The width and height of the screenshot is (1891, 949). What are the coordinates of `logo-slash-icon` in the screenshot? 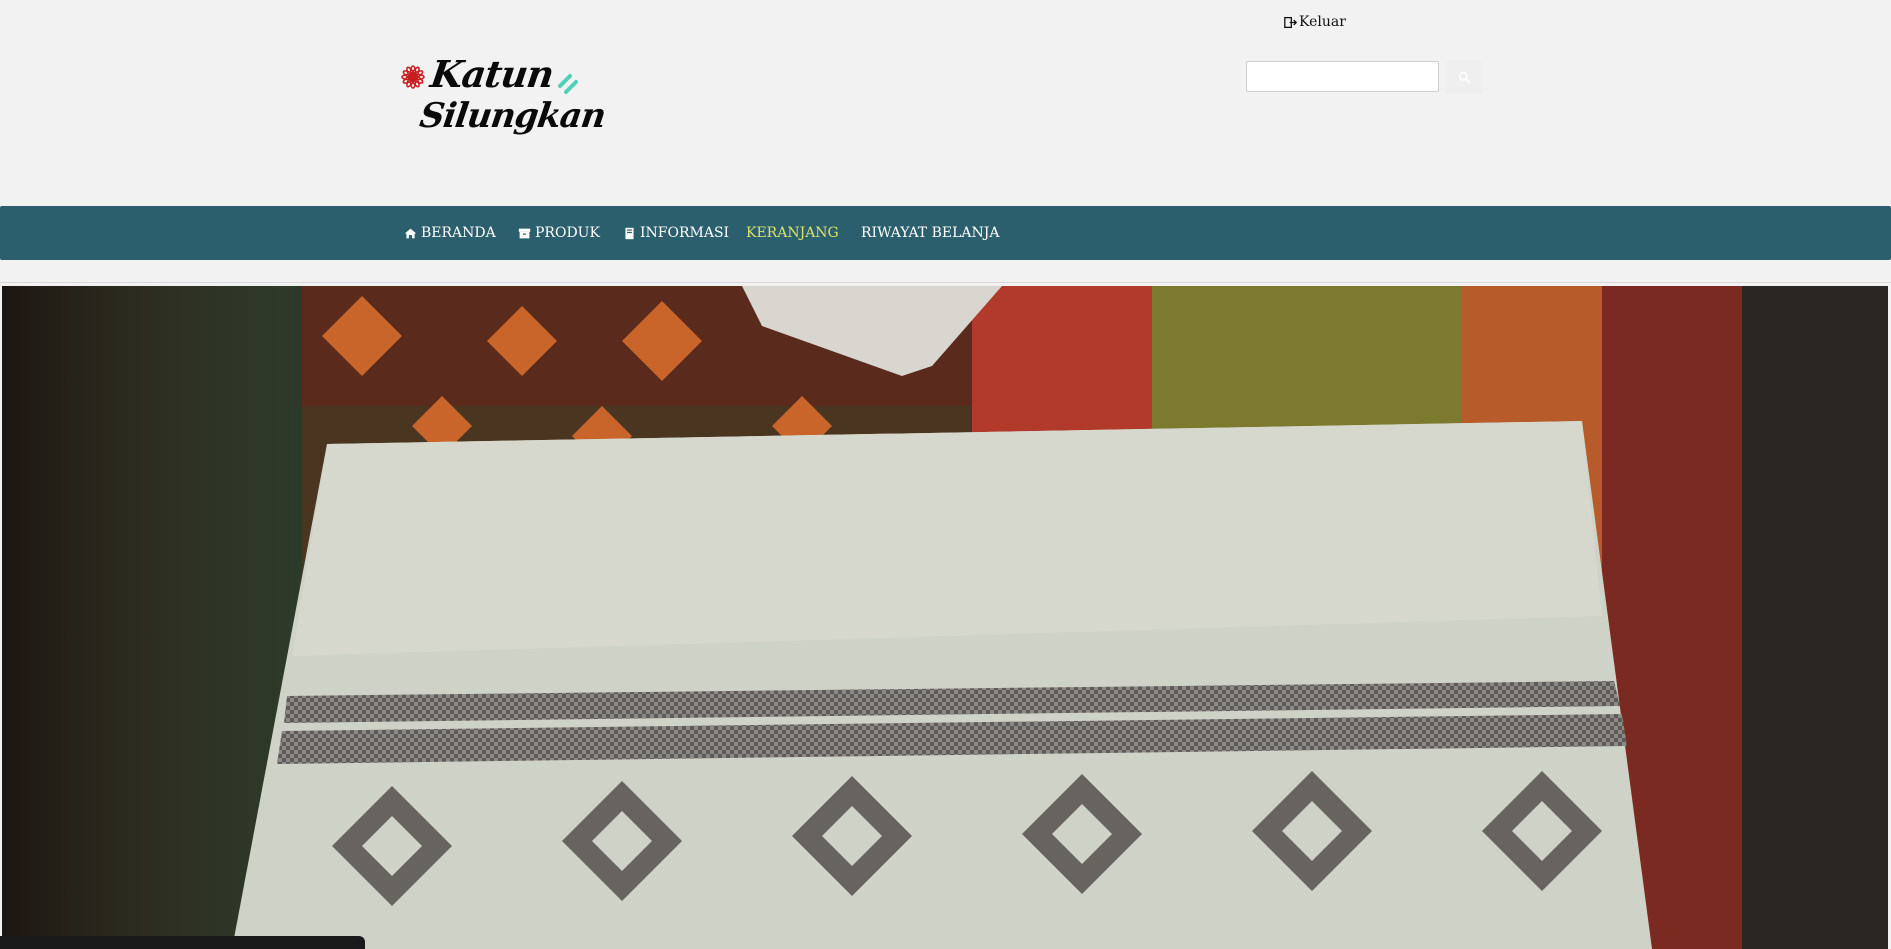 It's located at (568, 84).